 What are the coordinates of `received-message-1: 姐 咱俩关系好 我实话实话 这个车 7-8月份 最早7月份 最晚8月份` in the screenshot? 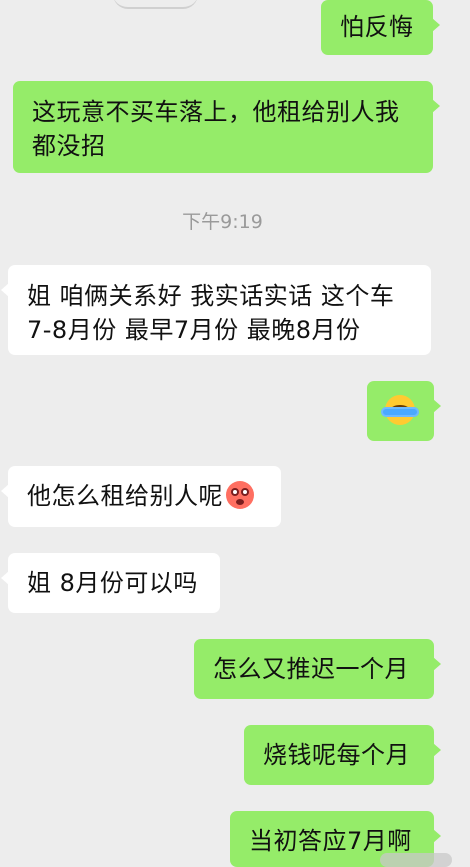 It's located at (216, 310).